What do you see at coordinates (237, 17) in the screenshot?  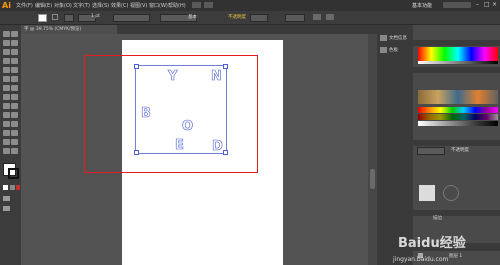 I see `opacity-label: 不透明度` at bounding box center [237, 17].